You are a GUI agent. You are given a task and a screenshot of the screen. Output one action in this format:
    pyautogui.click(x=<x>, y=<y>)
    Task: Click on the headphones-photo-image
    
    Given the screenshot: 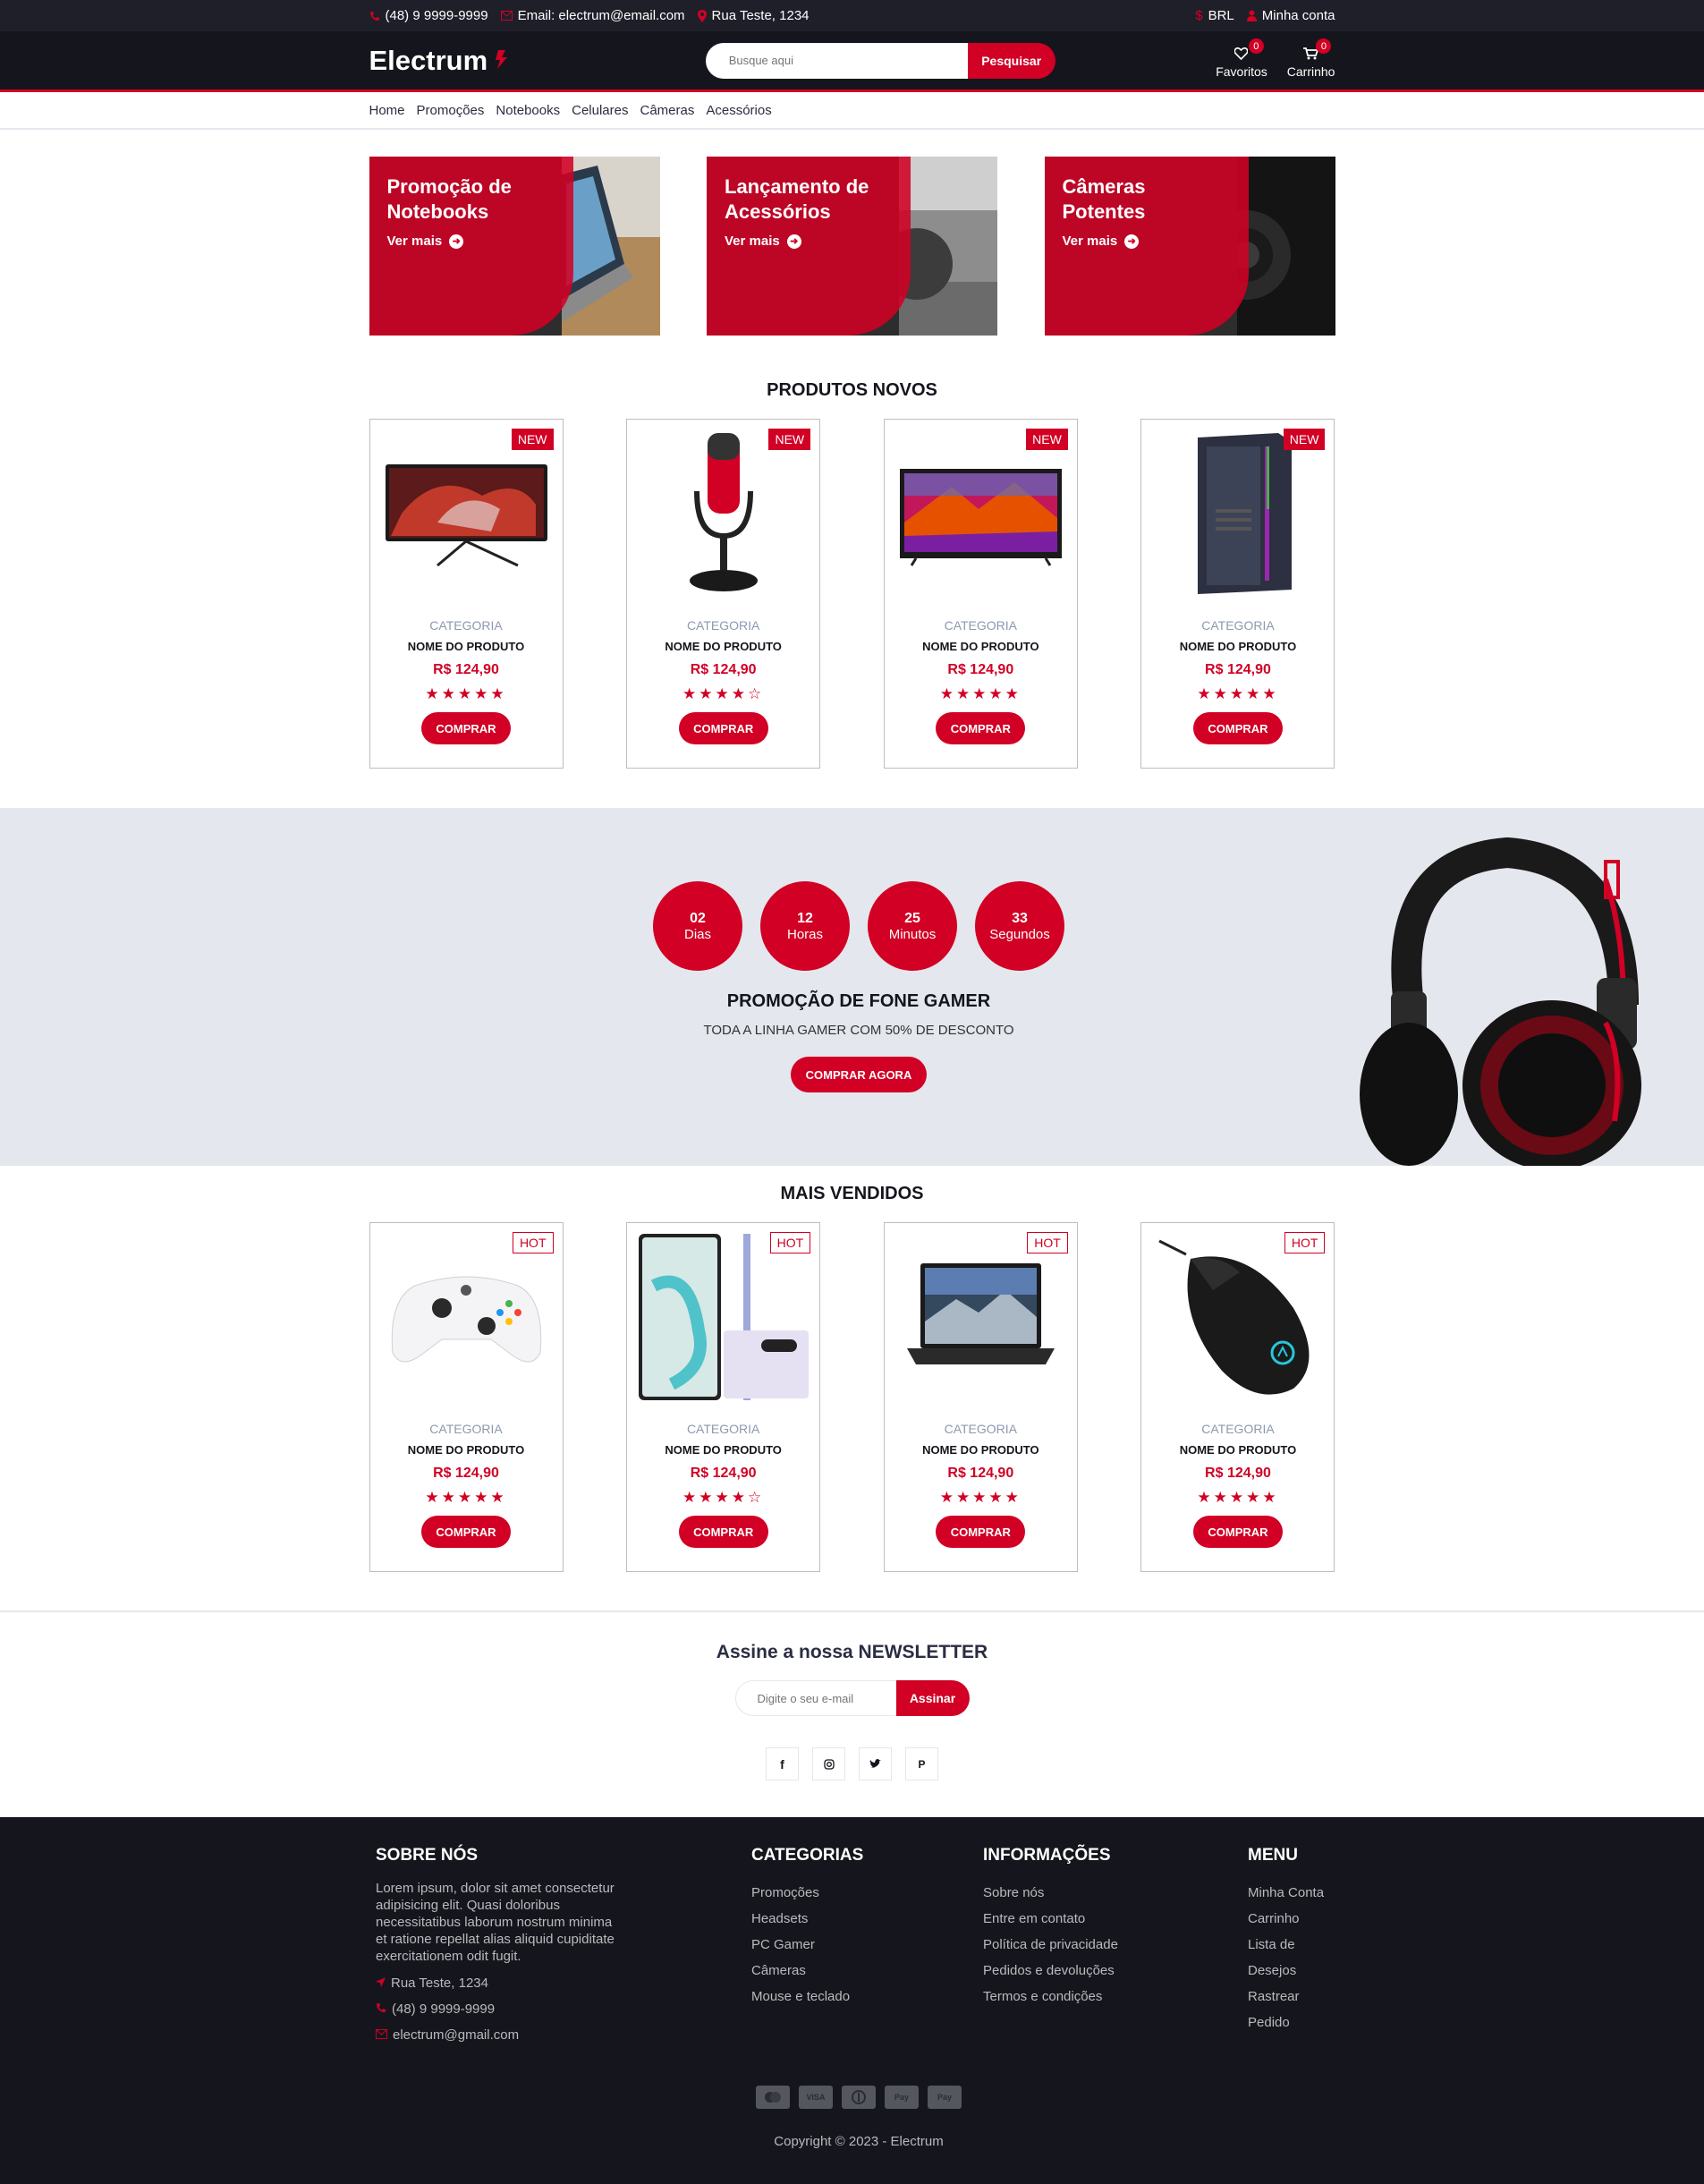 What is the action you would take?
    pyautogui.click(x=948, y=246)
    